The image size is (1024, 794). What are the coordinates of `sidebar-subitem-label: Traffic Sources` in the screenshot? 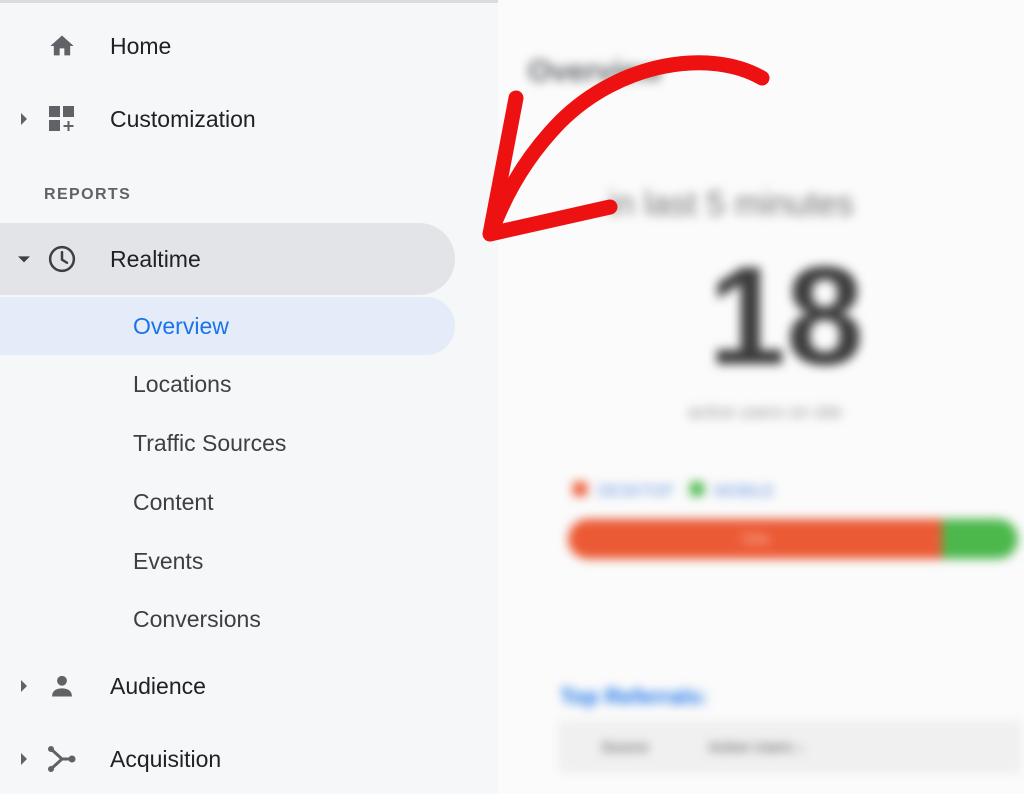 It's located at (210, 442).